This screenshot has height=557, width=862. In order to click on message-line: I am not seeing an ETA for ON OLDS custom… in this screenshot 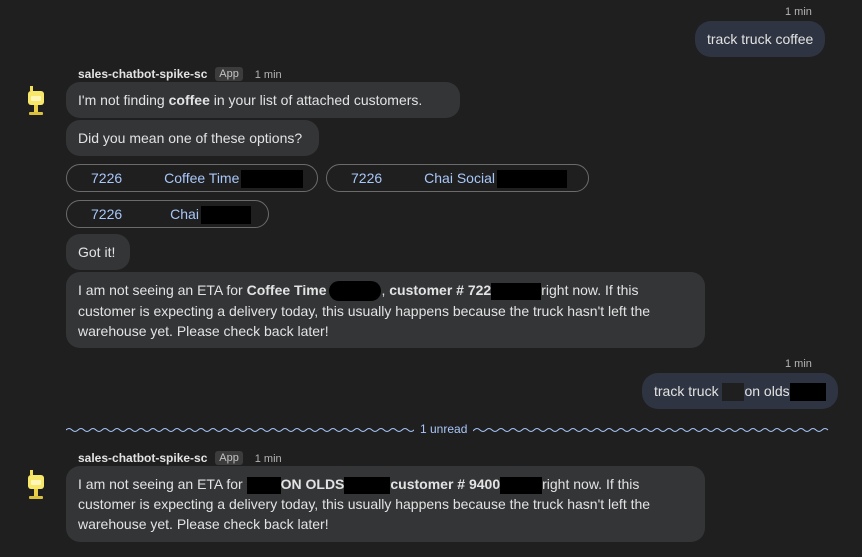, I will do `click(385, 484)`.